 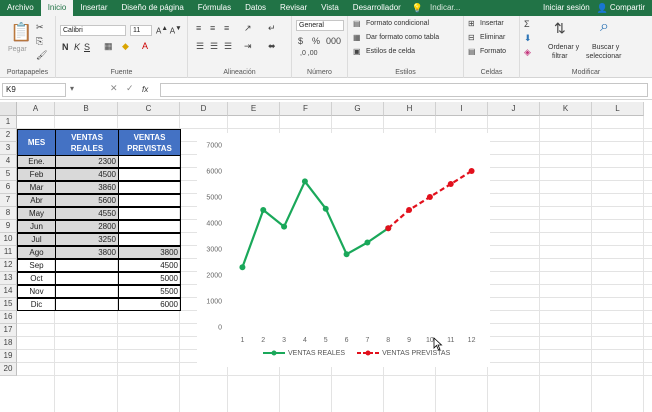 What do you see at coordinates (87, 142) in the screenshot?
I see `table-header-1: VENTAS REALES` at bounding box center [87, 142].